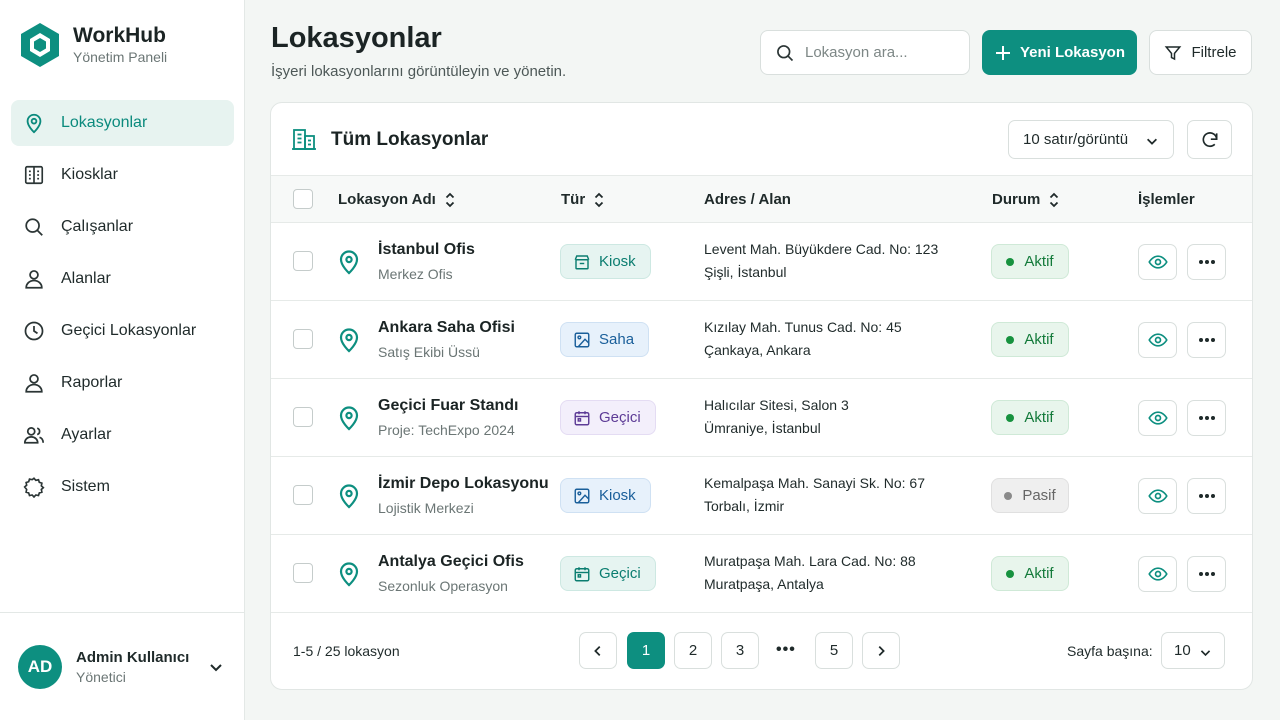  I want to click on card-header: Tüm Lokasyonlar 10 satır/görüntü, so click(761, 139).